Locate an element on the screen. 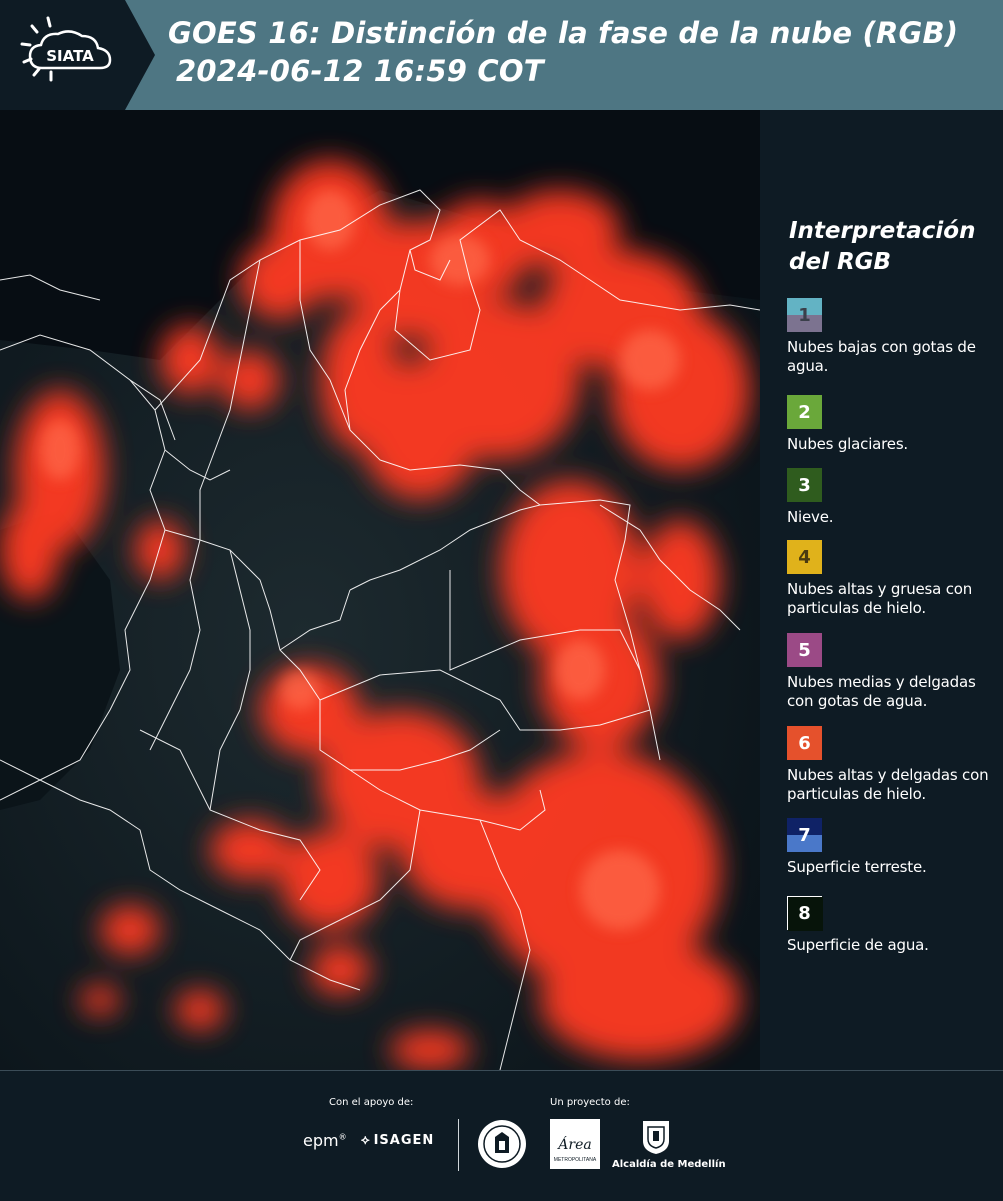 The height and width of the screenshot is (1201, 1003). title-timestamp: 2024-06-12 16:59 COT is located at coordinates (360, 71).